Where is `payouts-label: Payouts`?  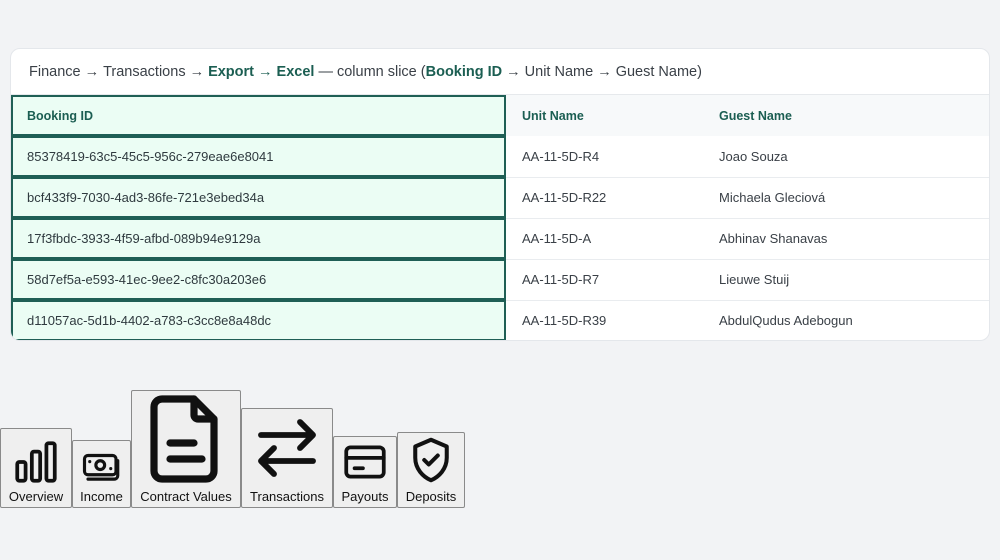 payouts-label: Payouts is located at coordinates (365, 496).